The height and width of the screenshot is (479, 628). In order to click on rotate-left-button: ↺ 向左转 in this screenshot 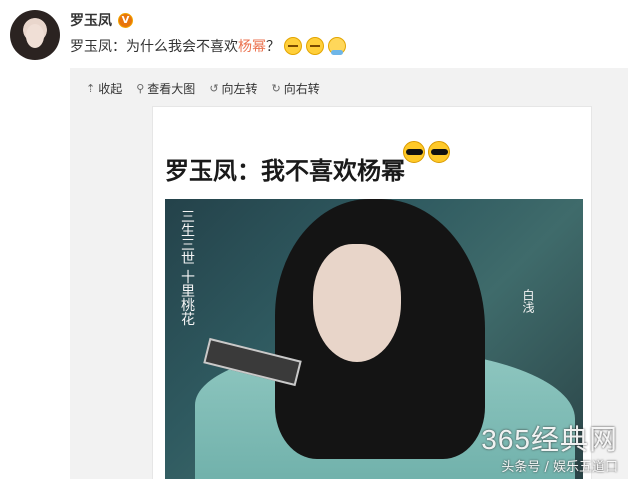, I will do `click(233, 88)`.